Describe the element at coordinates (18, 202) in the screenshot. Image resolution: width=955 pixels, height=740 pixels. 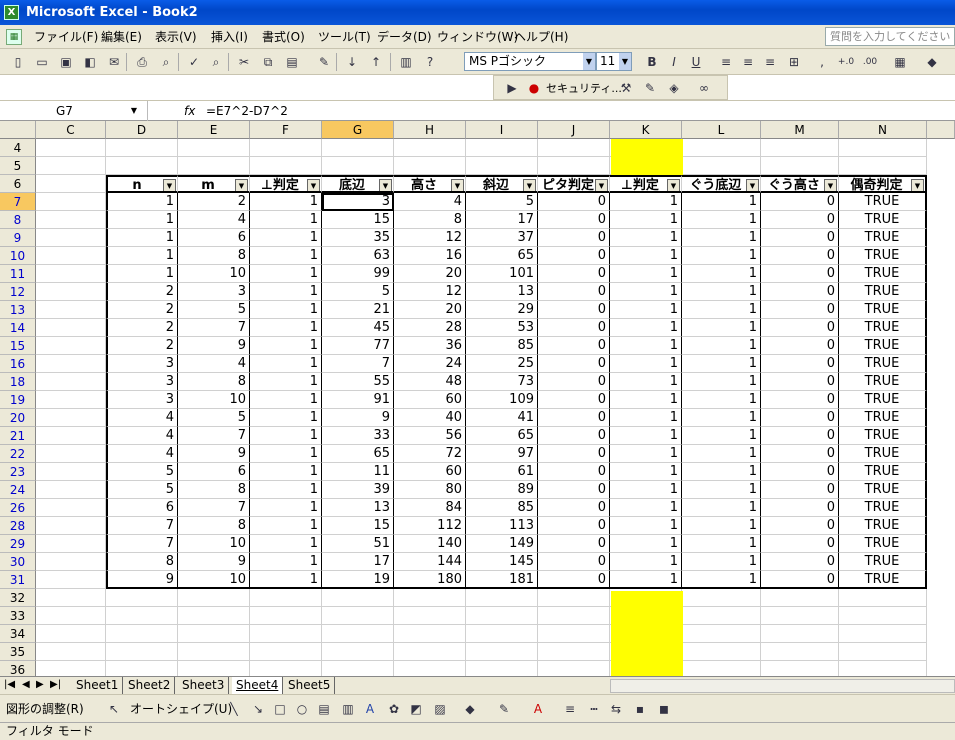
I see `row-header: 7` at that location.